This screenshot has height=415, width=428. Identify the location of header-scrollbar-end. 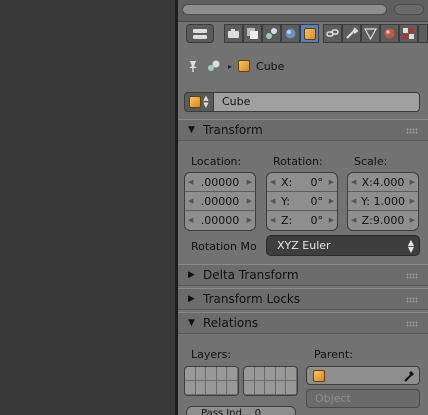
(409, 9).